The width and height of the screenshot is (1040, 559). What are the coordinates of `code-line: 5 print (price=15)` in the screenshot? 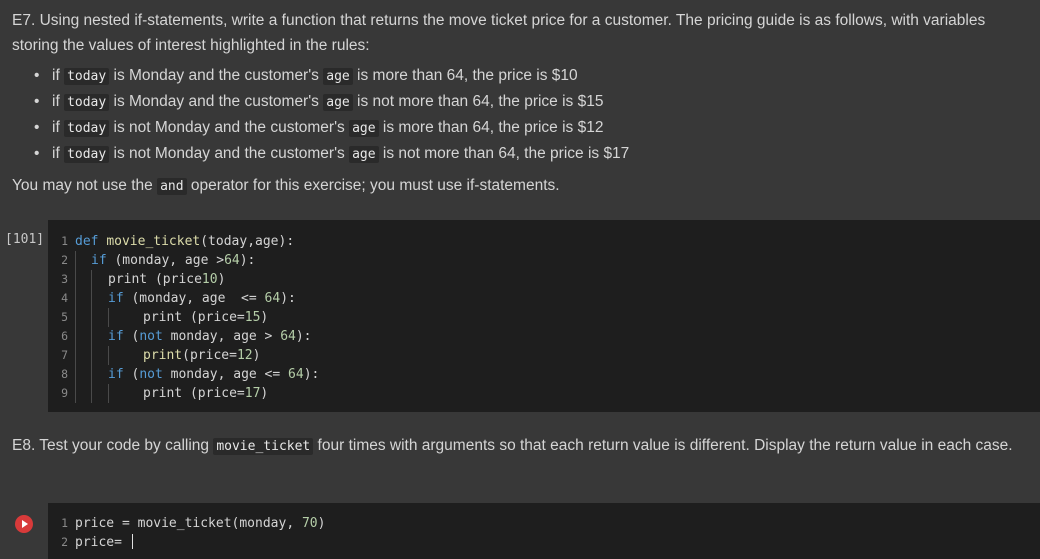 It's located at (158, 317).